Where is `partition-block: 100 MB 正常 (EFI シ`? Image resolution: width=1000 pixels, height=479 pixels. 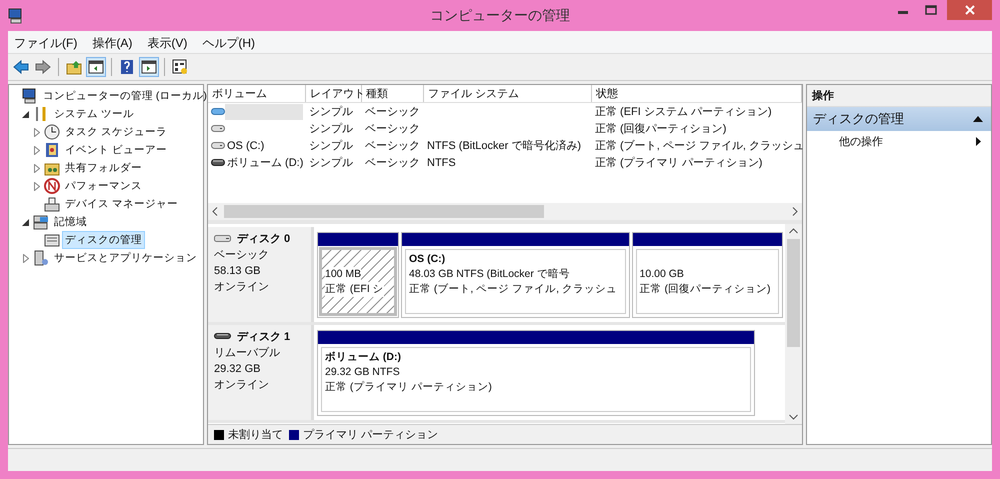 partition-block: 100 MB 正常 (EFI シ is located at coordinates (358, 275).